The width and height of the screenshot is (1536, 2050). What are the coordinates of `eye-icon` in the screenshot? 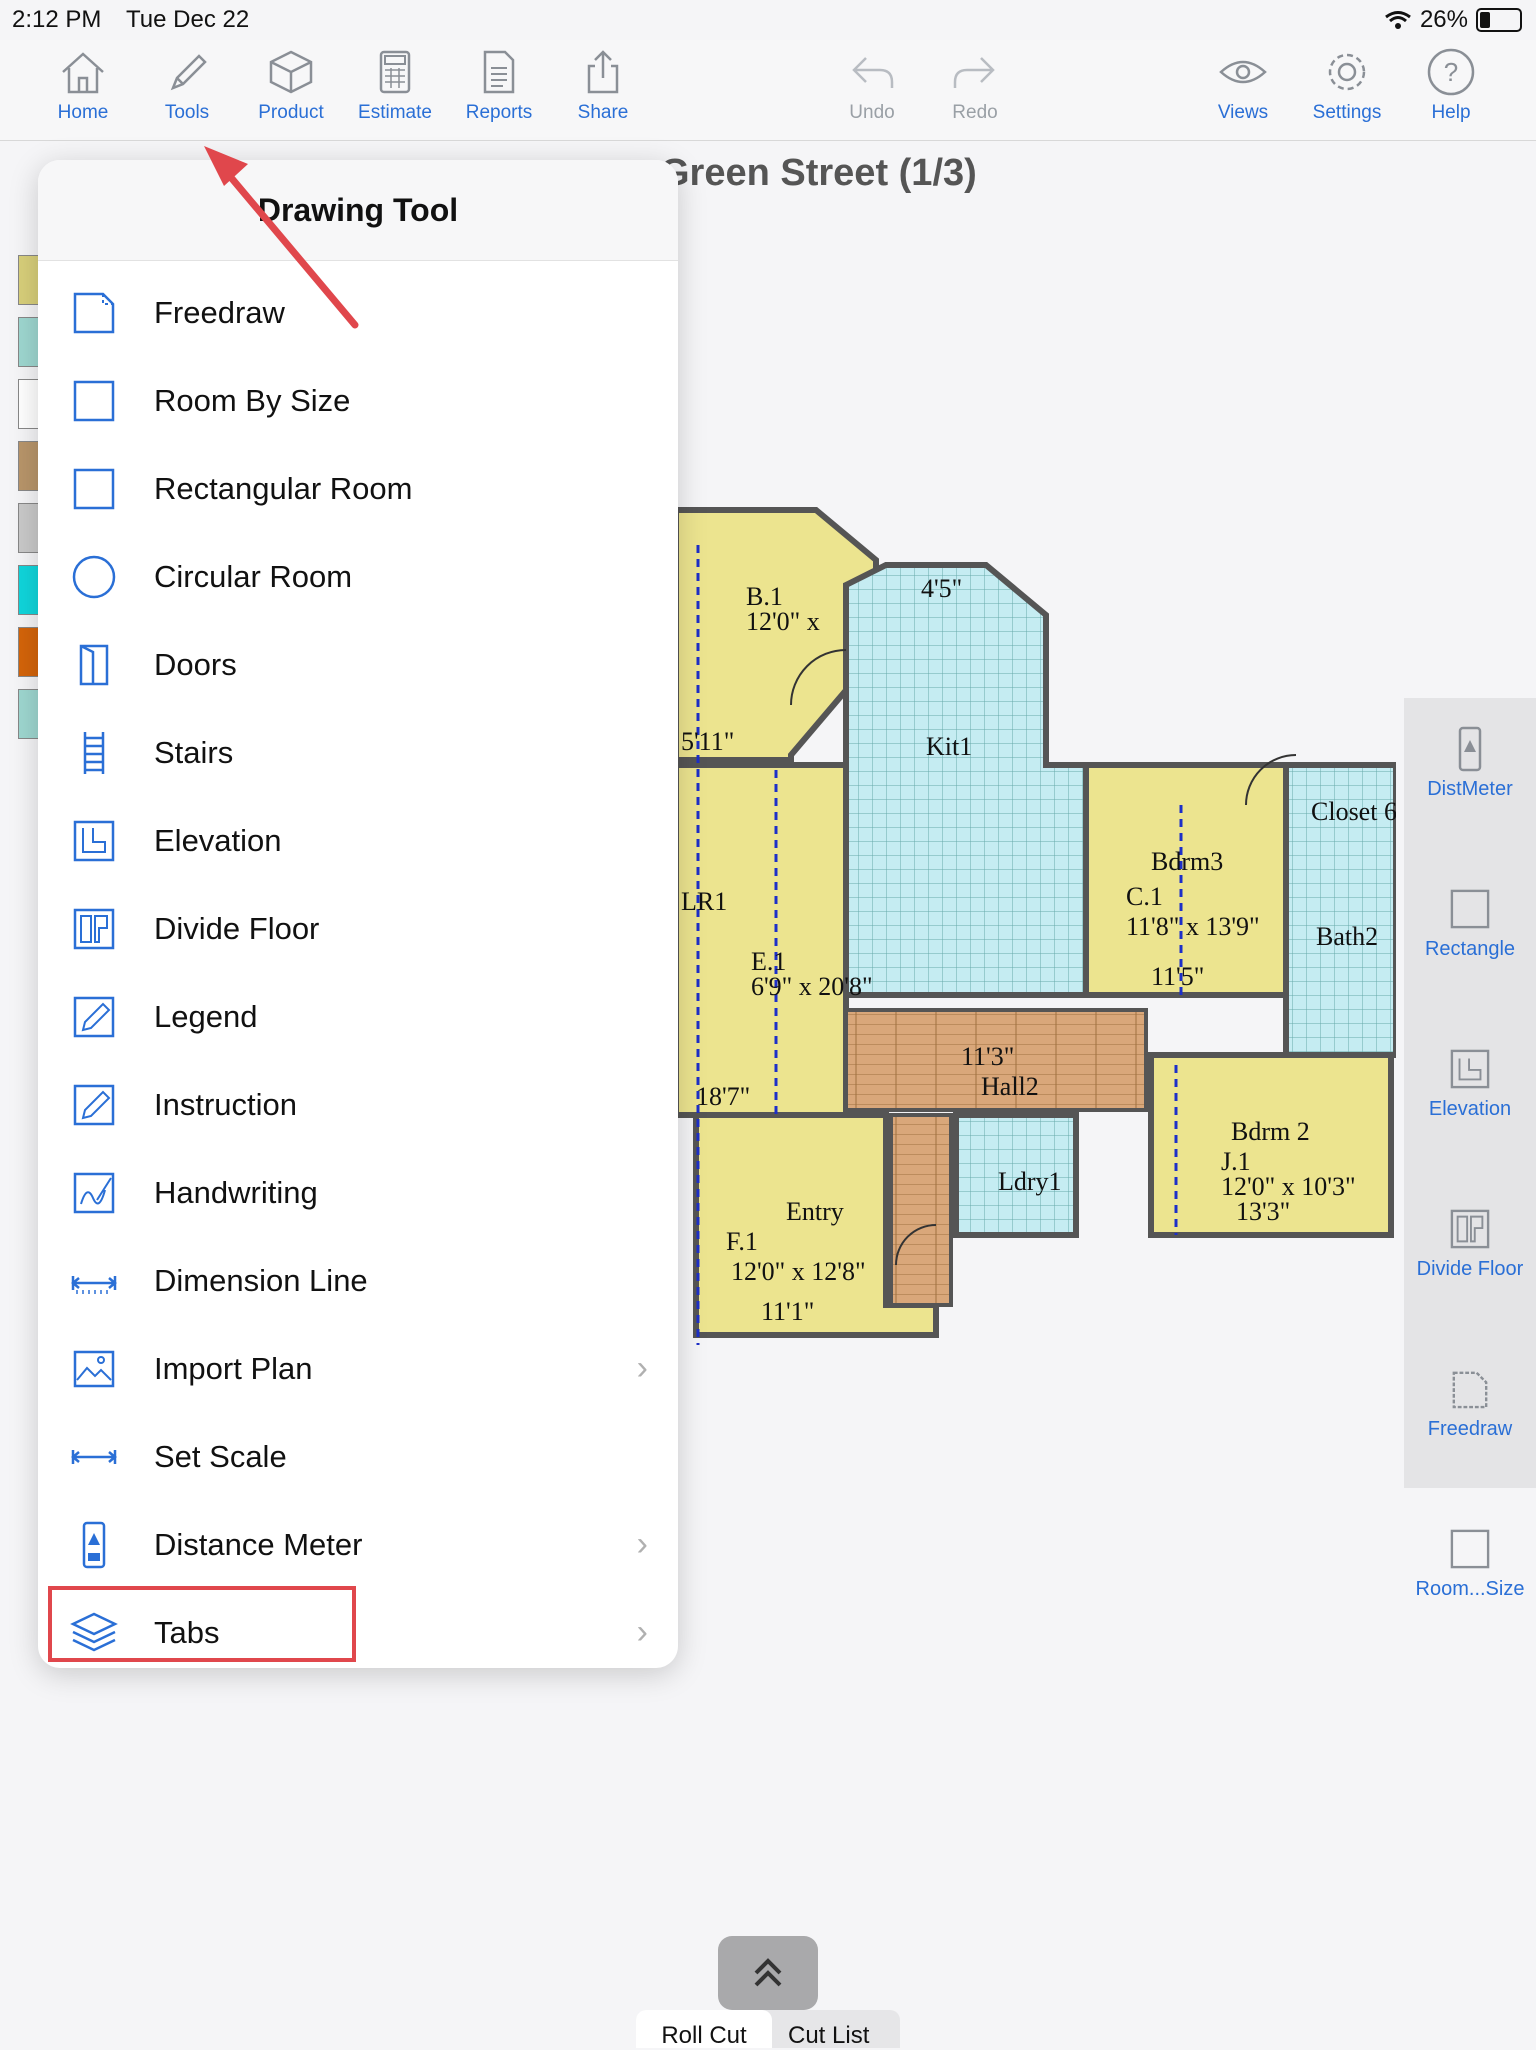 It's located at (1243, 72).